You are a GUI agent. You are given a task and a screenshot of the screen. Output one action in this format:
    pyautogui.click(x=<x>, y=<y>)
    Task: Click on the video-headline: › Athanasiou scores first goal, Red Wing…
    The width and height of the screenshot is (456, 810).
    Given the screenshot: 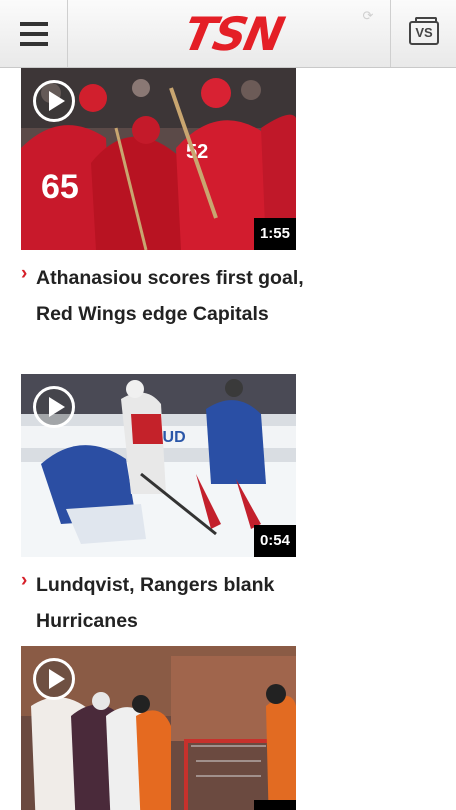 What is the action you would take?
    pyautogui.click(x=162, y=314)
    